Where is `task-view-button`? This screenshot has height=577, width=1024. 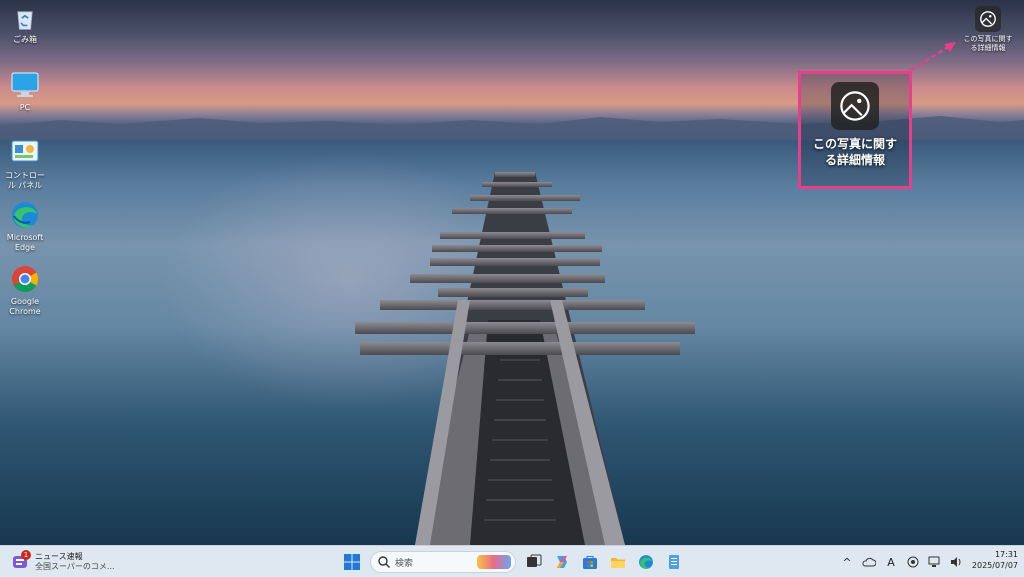
task-view-button is located at coordinates (534, 562).